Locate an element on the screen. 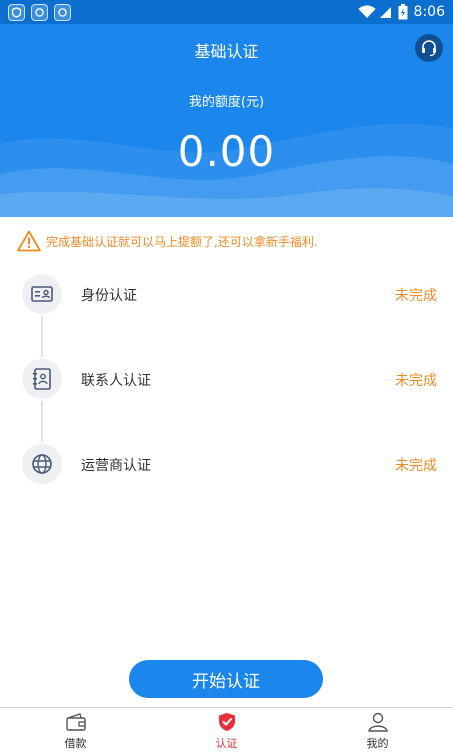 This screenshot has height=755, width=453. notice-banner: 完成基础认证就可以马上提额了,还可以拿新手福利. is located at coordinates (167, 241).